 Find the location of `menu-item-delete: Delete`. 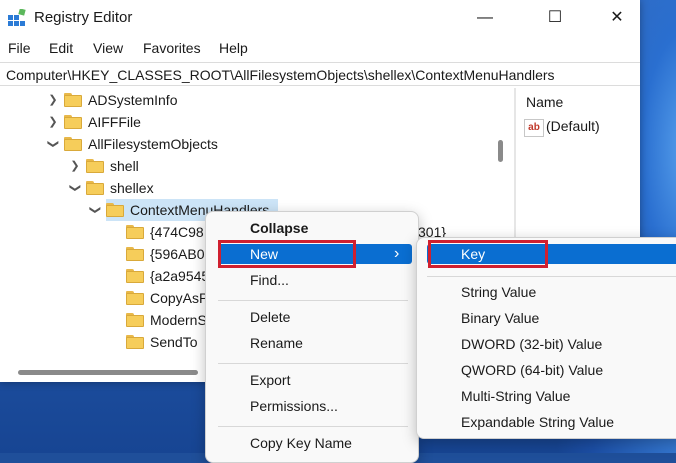

menu-item-delete: Delete is located at coordinates (270, 317).